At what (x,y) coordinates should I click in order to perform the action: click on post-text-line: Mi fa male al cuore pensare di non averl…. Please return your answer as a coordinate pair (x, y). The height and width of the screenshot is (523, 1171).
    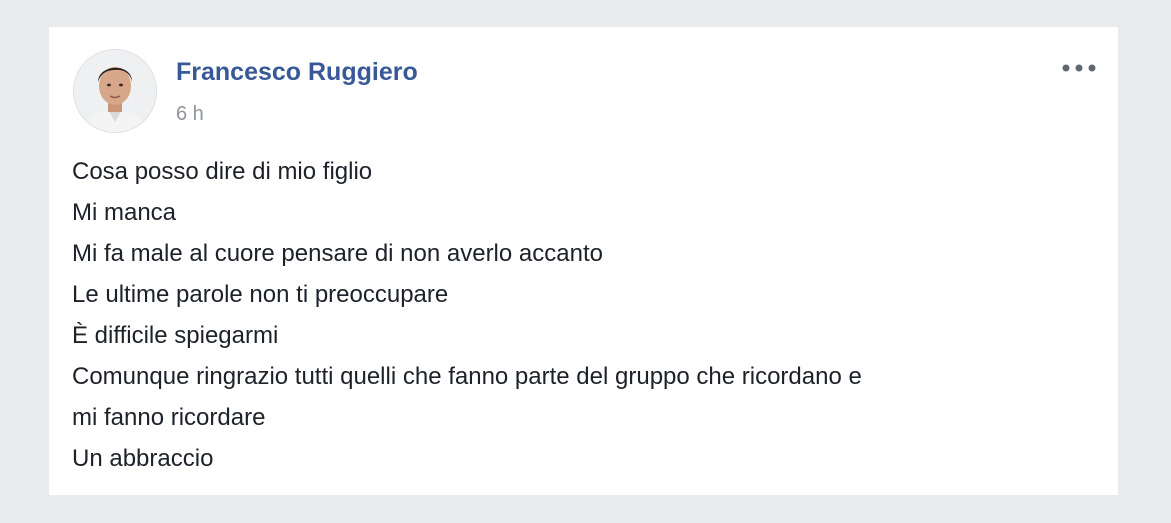
    Looking at the image, I should click on (337, 253).